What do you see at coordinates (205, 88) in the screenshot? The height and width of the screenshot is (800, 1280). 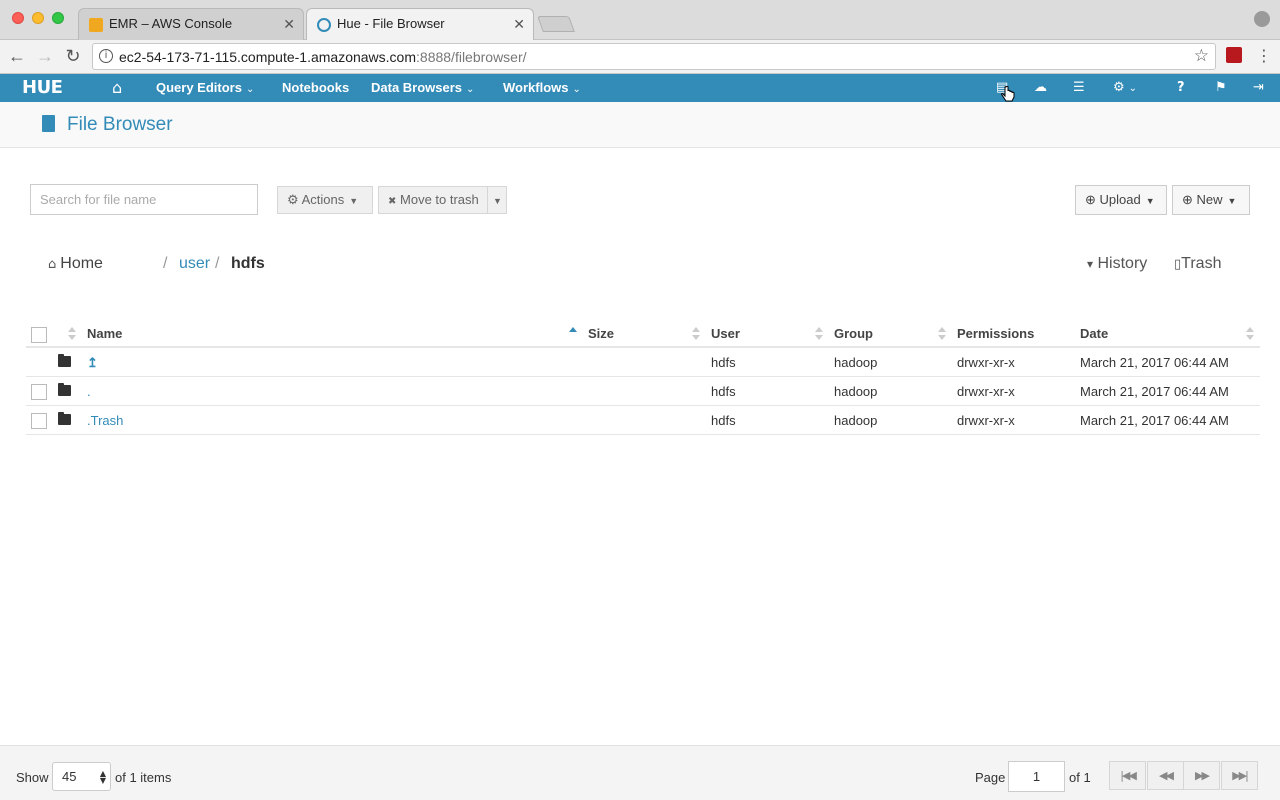 I see `nav-query-editors: Query Editors ⌄` at bounding box center [205, 88].